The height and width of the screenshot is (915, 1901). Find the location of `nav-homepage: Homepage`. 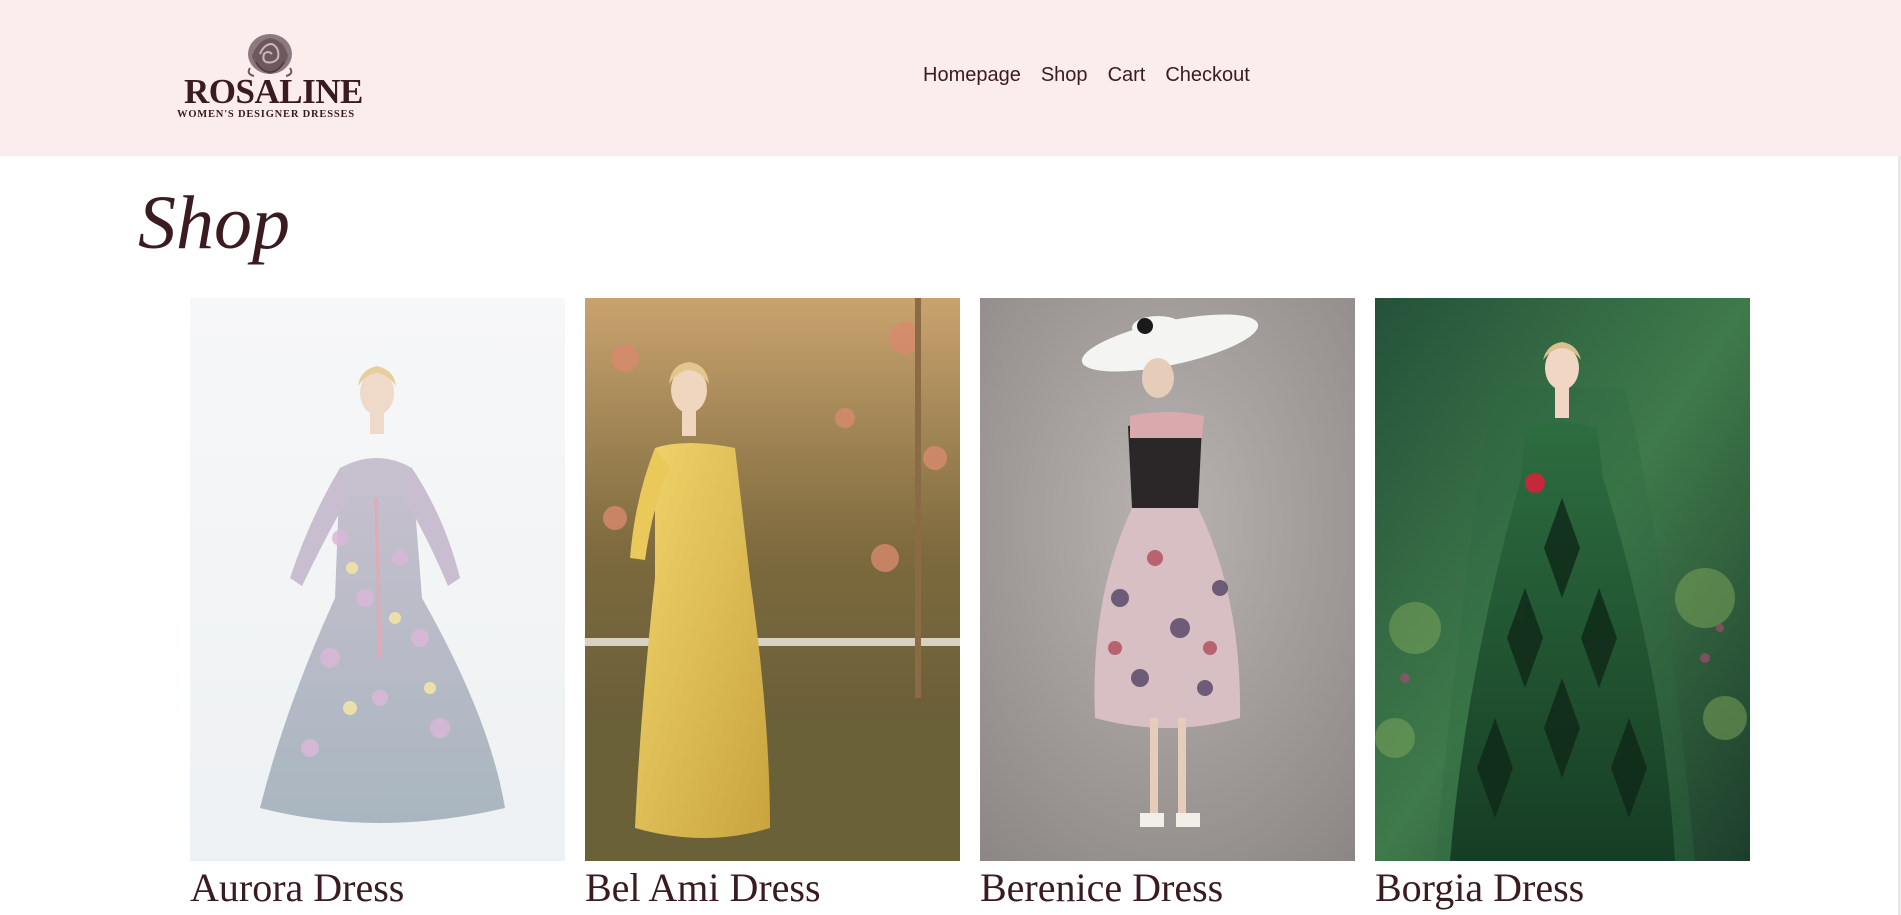

nav-homepage: Homepage is located at coordinates (972, 75).